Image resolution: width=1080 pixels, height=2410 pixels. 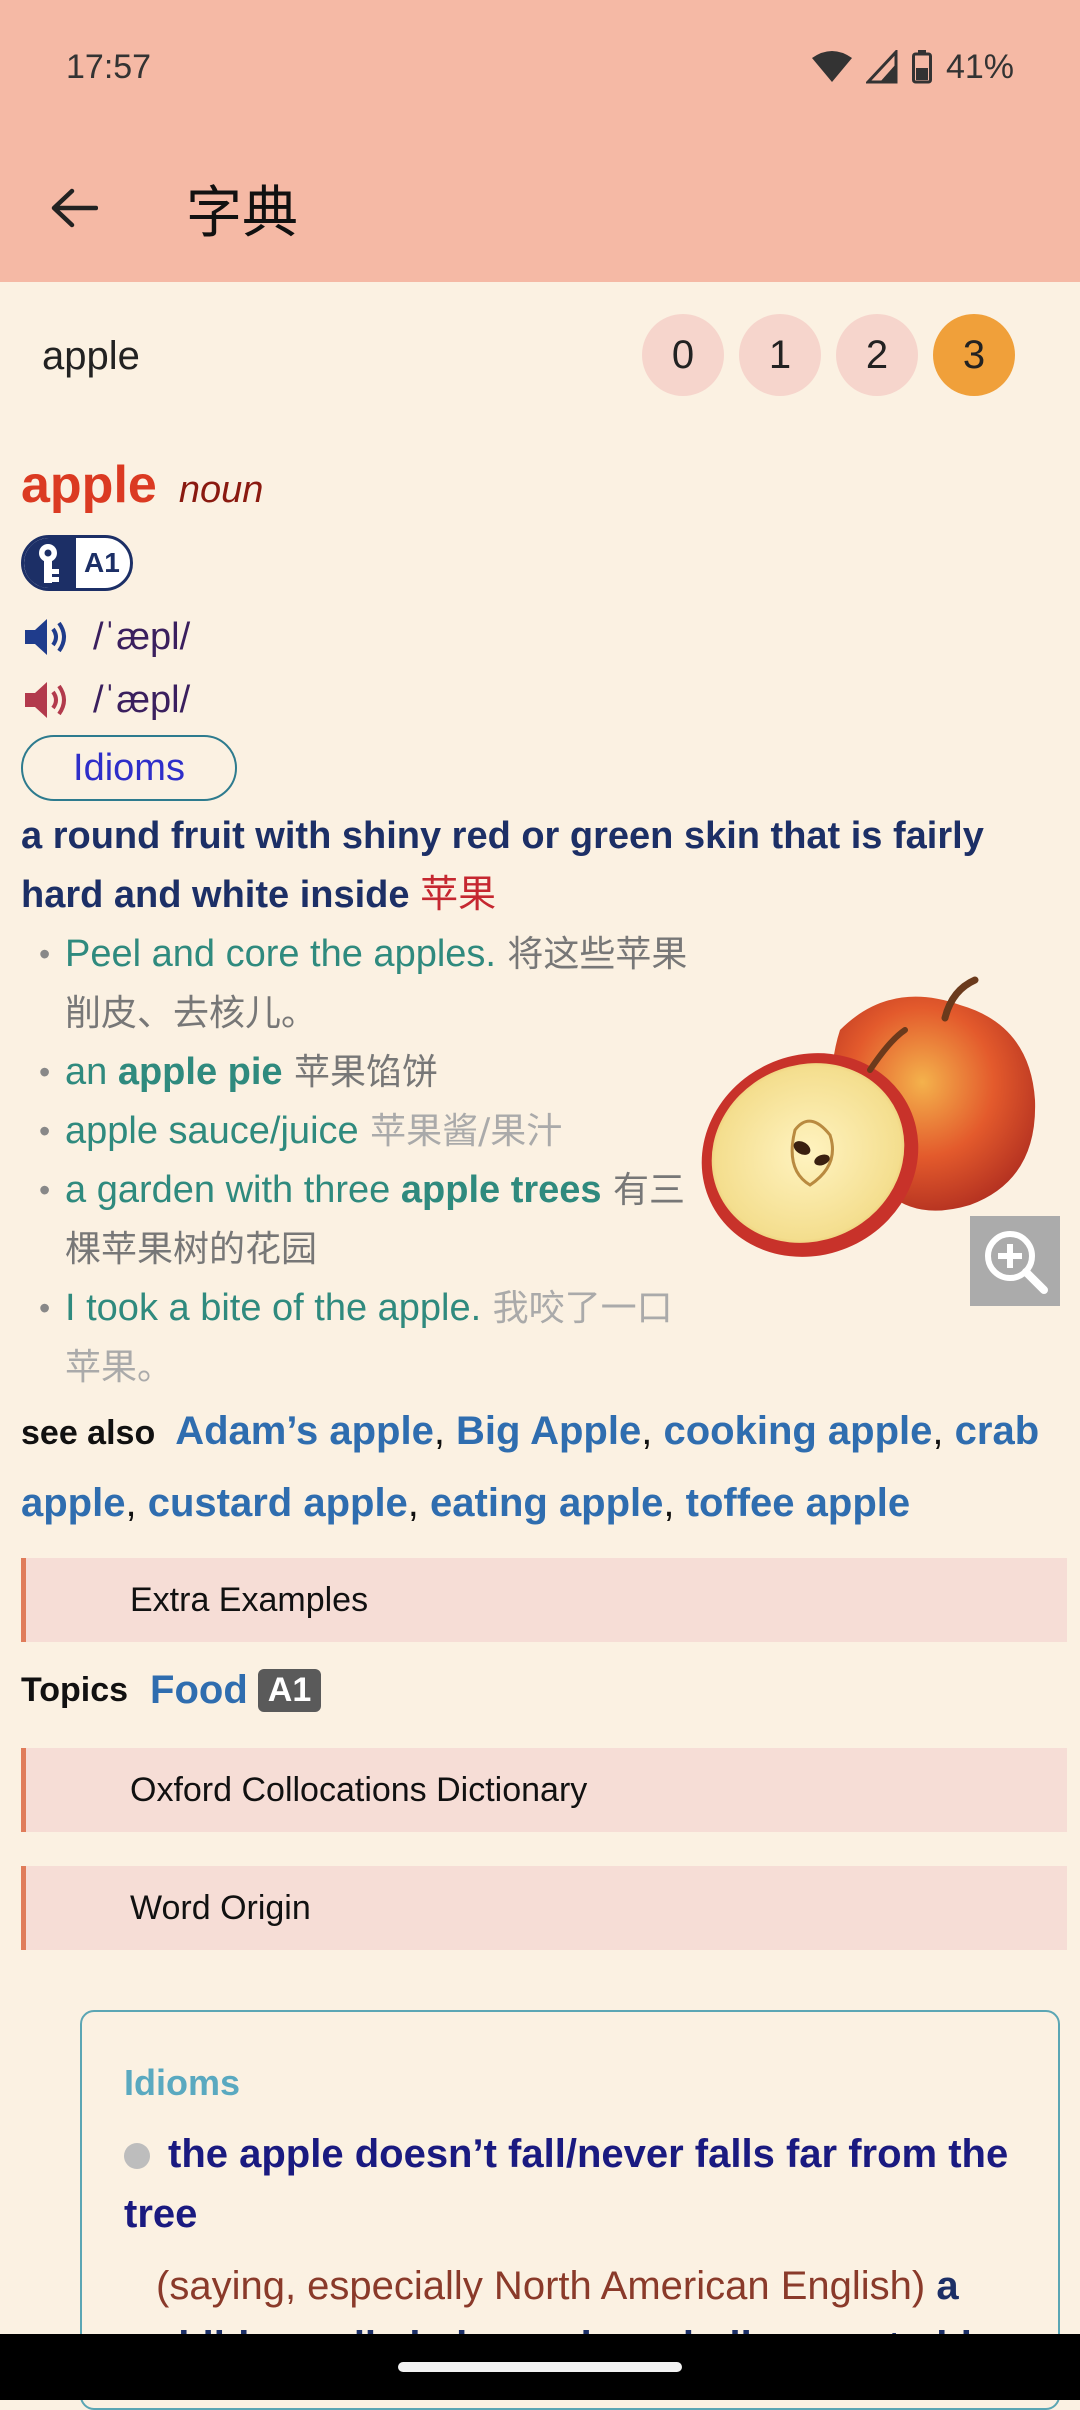 What do you see at coordinates (50, 563) in the screenshot?
I see `oxford-key-icon` at bounding box center [50, 563].